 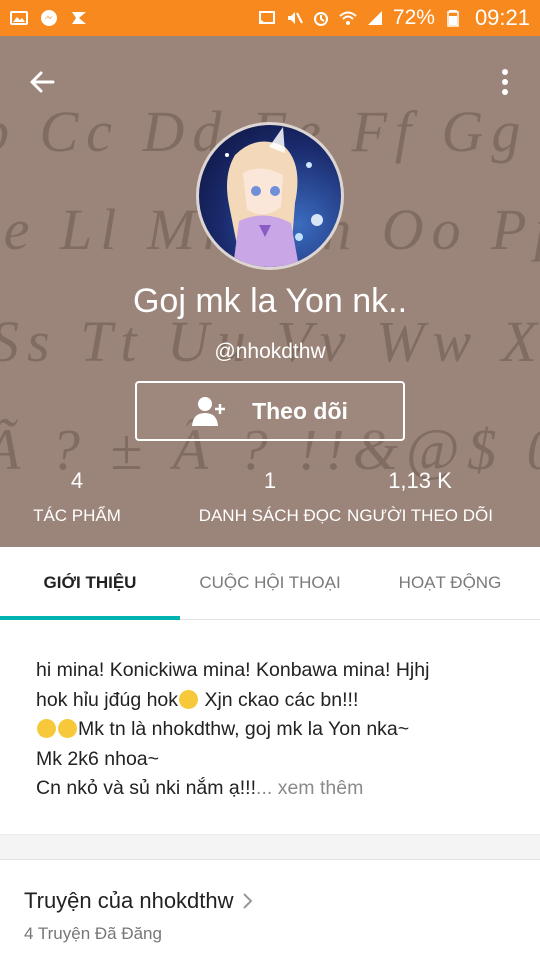 I want to click on follow-button: Theo dõi, so click(x=270, y=411).